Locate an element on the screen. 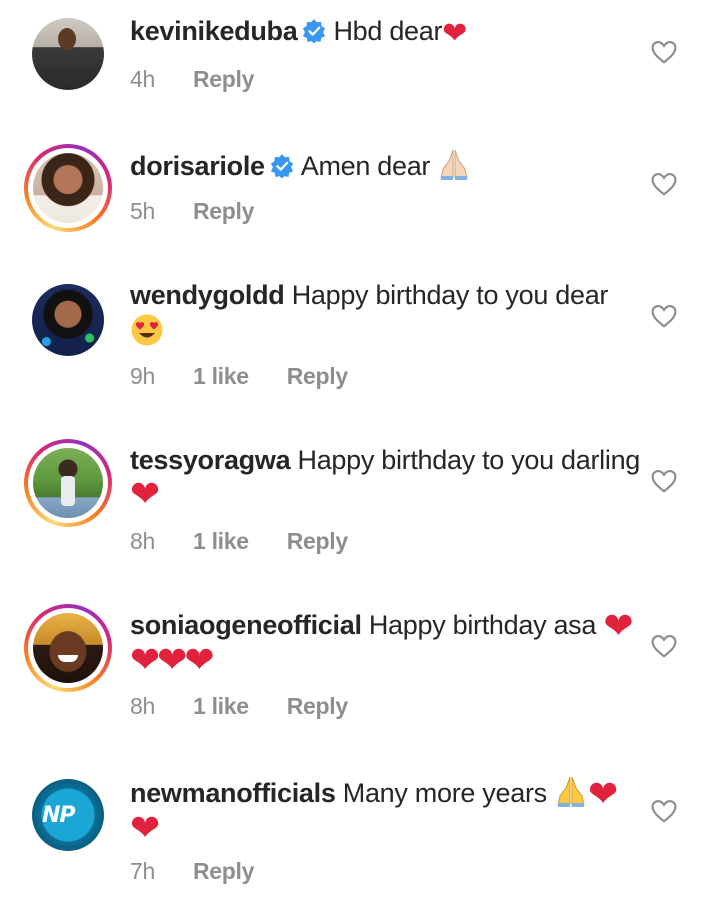 The image size is (720, 917). comment-time: 7h is located at coordinates (142, 871).